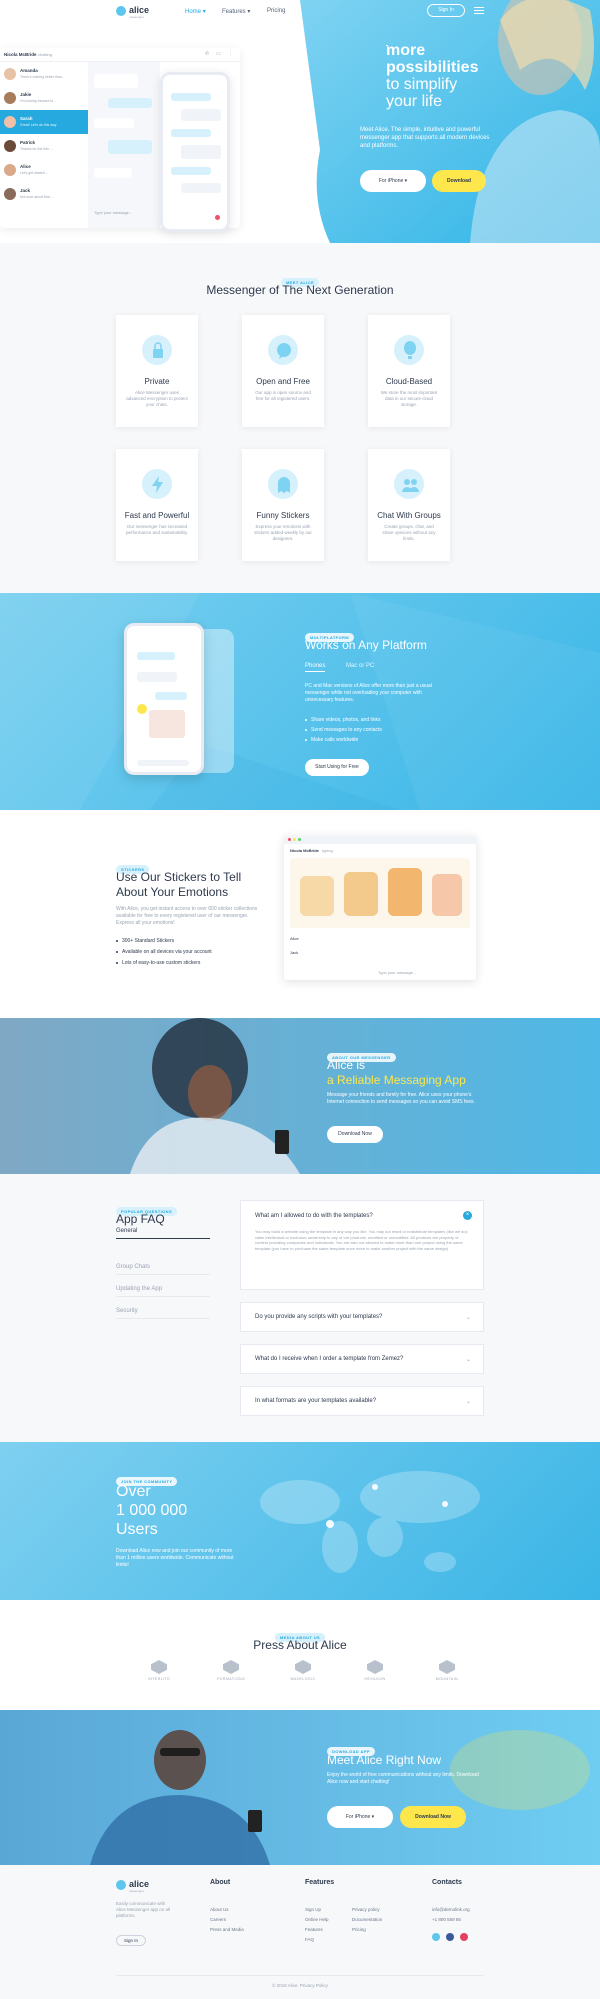 This screenshot has width=600, height=1999. I want to click on copyright: © 2018 Alice. Privacy Policy, so click(300, 1985).